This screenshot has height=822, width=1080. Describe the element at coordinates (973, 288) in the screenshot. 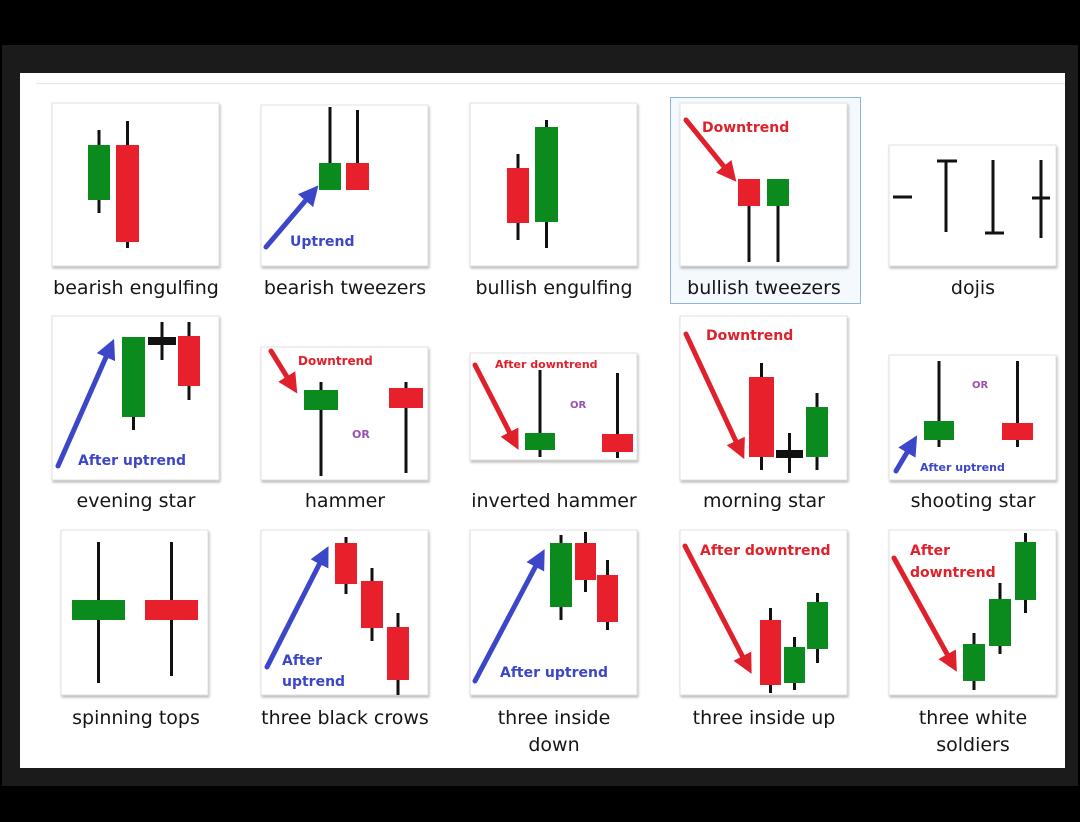

I see `file-label-dojis: dojis` at that location.